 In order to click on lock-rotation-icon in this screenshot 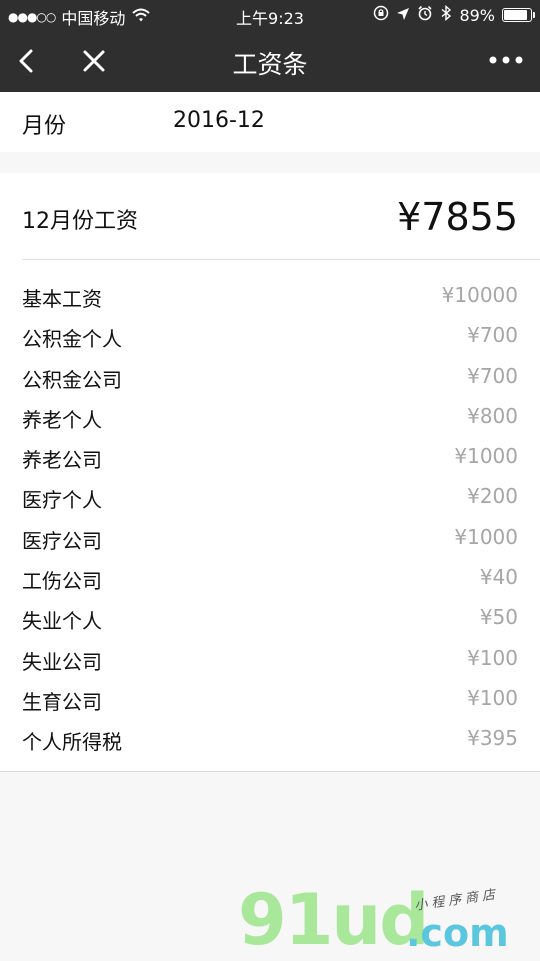, I will do `click(381, 15)`.